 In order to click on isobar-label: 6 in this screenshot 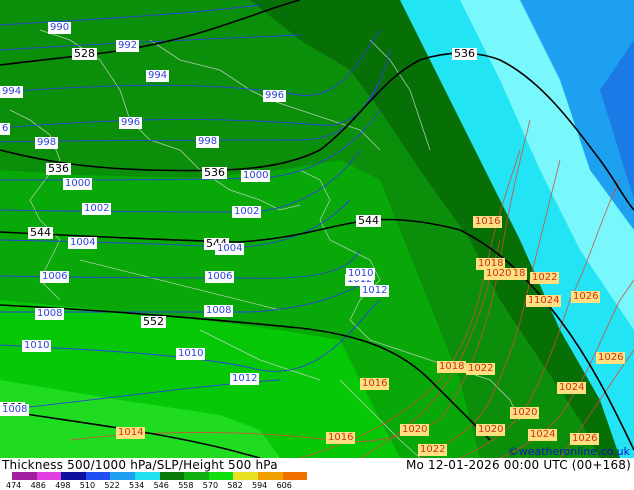, I will do `click(5, 129)`.